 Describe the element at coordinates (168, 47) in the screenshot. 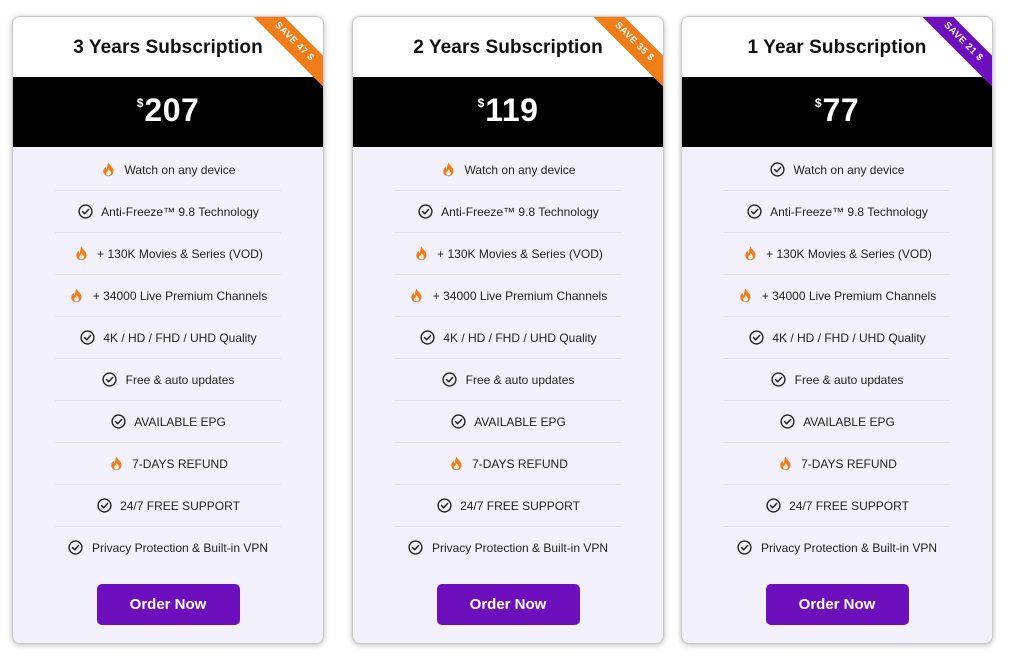

I see `plan-title: 3 Years Subscription` at that location.